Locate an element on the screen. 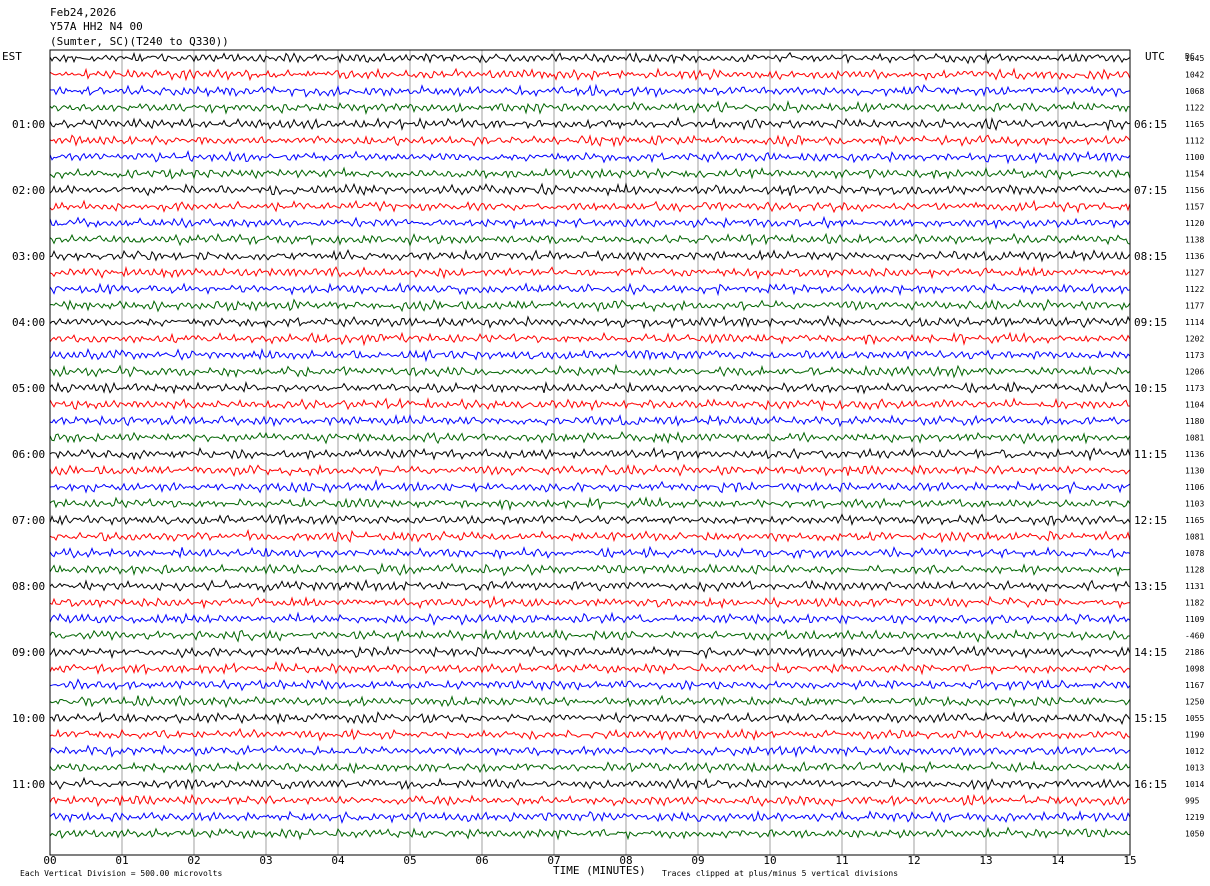 The width and height of the screenshot is (1210, 886). utc-hour-label: 11:15 is located at coordinates (1150, 454).